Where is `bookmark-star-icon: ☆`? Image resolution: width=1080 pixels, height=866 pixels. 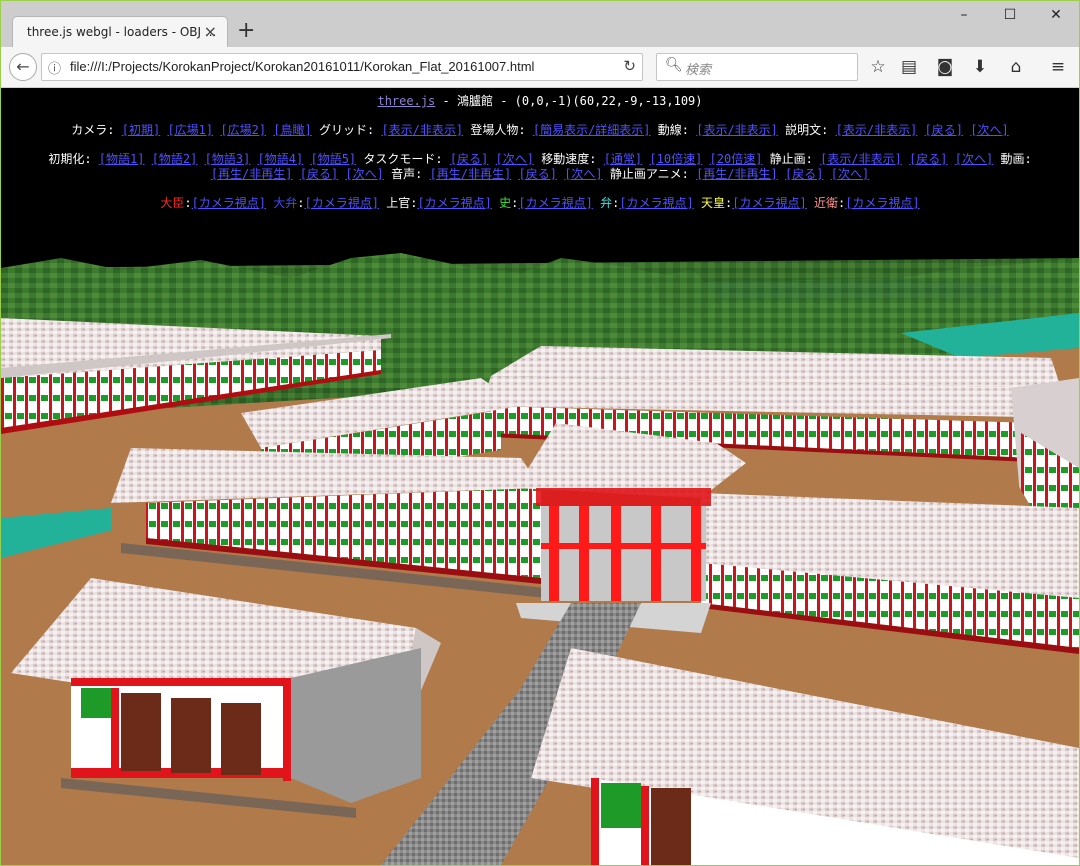
bookmark-star-icon: ☆ is located at coordinates (878, 67).